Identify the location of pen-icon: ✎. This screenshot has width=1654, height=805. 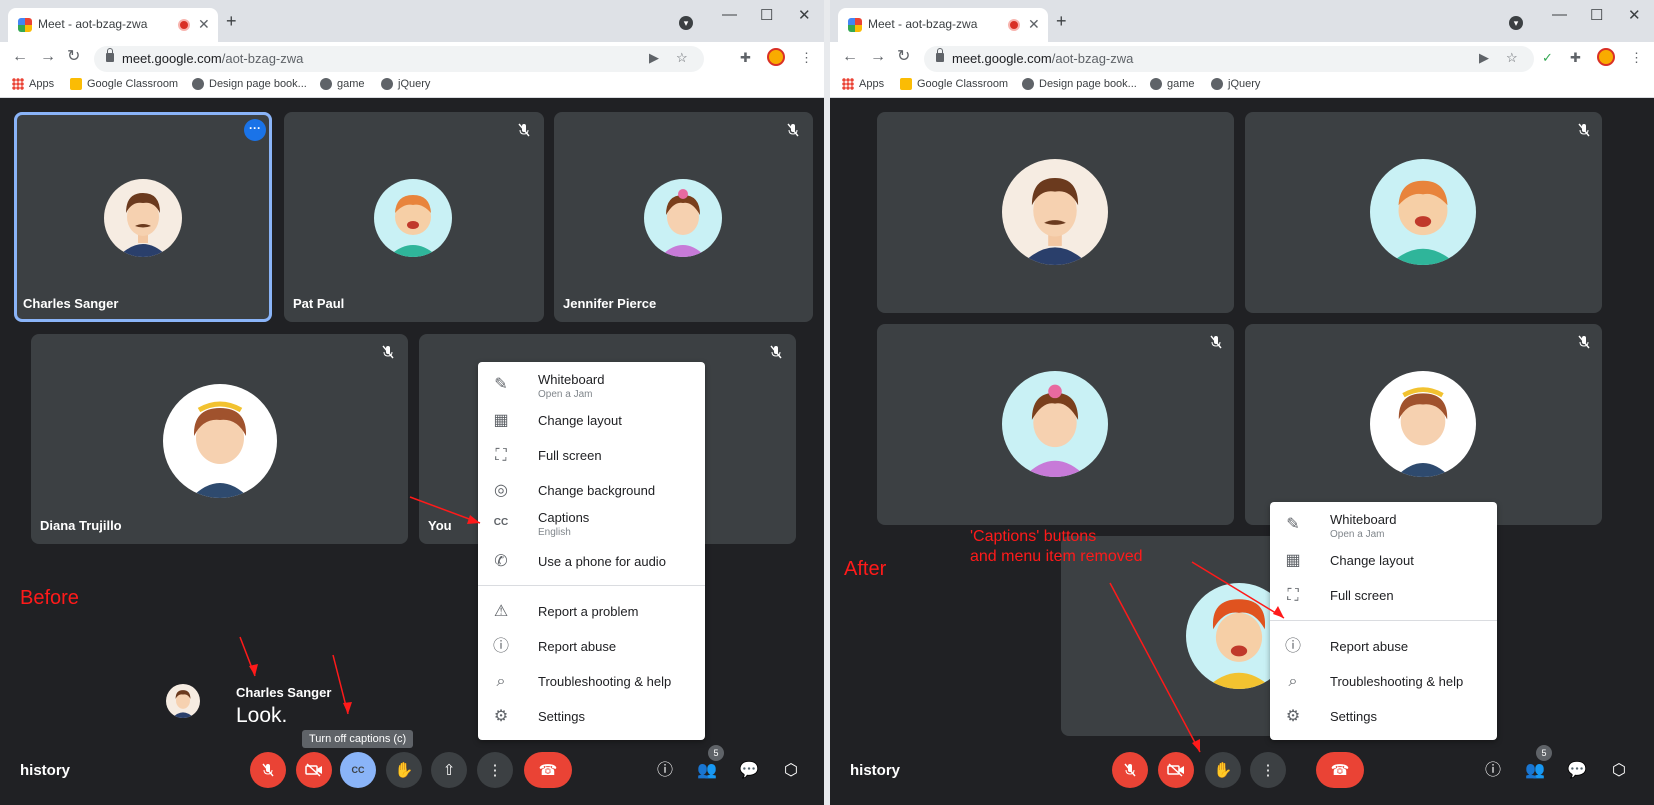
(1293, 524).